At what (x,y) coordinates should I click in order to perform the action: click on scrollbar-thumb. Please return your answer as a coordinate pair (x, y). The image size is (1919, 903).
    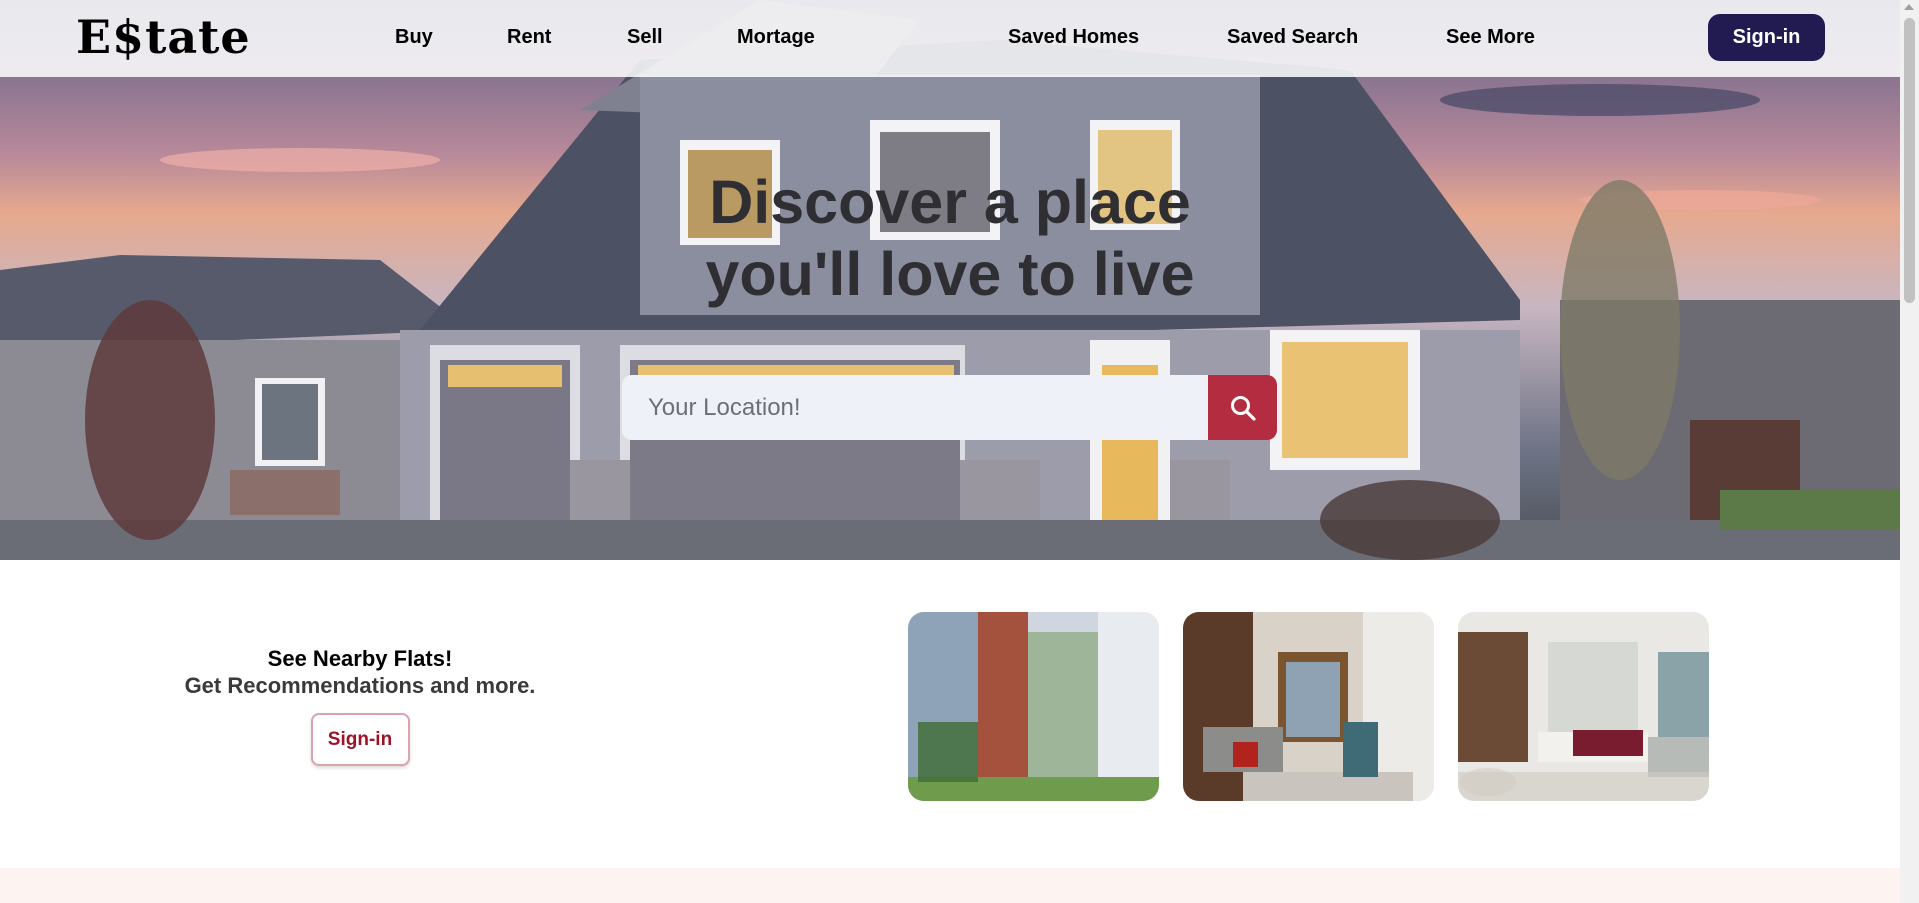
    Looking at the image, I should click on (1909, 160).